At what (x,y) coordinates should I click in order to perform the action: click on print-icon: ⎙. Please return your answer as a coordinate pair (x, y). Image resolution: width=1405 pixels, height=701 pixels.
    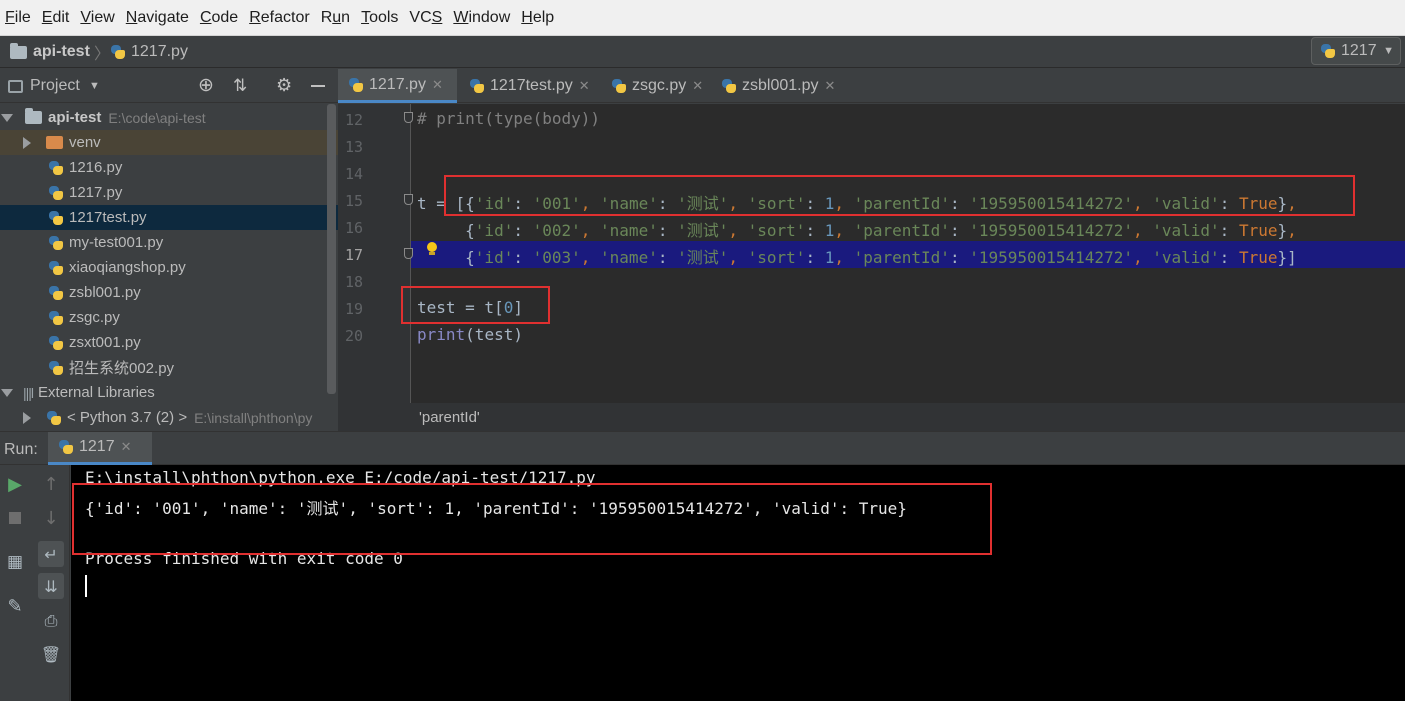
    Looking at the image, I should click on (51, 621).